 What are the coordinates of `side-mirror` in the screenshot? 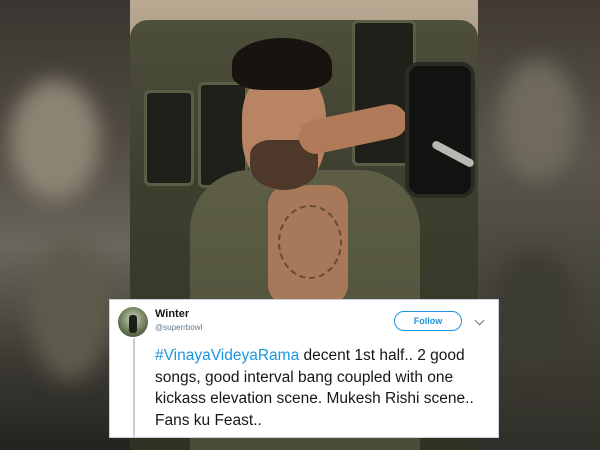 It's located at (440, 130).